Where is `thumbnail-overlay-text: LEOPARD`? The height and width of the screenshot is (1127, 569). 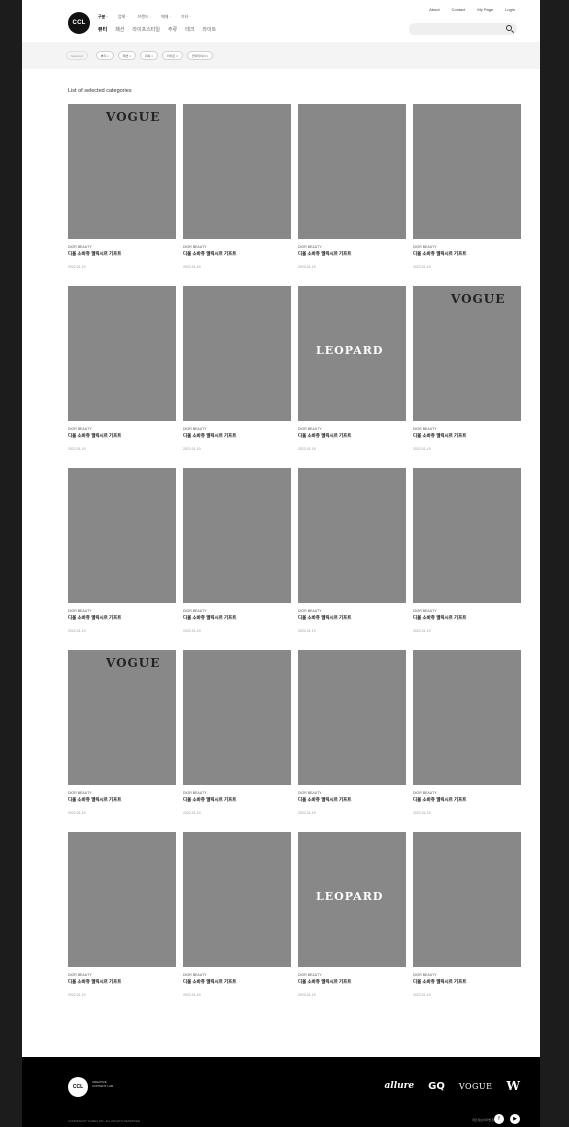 thumbnail-overlay-text: LEOPARD is located at coordinates (350, 896).